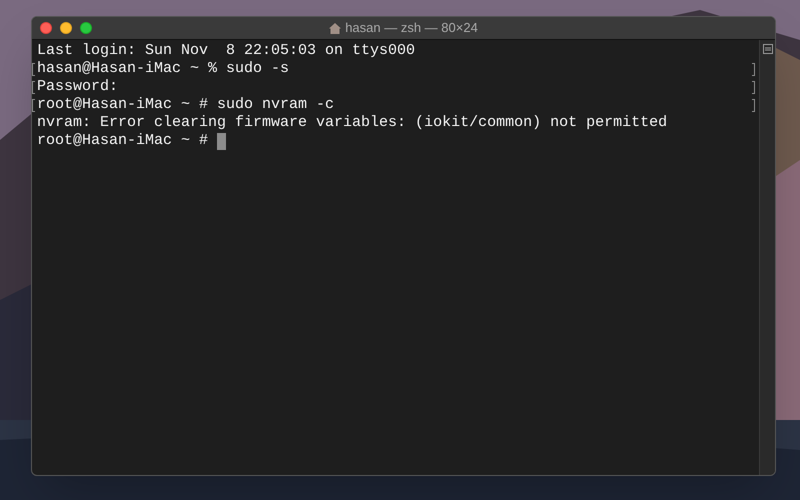  Describe the element at coordinates (185, 105) in the screenshot. I see `terminal-line: root@Hasan-iMac ~ # sudo nvram -c` at that location.